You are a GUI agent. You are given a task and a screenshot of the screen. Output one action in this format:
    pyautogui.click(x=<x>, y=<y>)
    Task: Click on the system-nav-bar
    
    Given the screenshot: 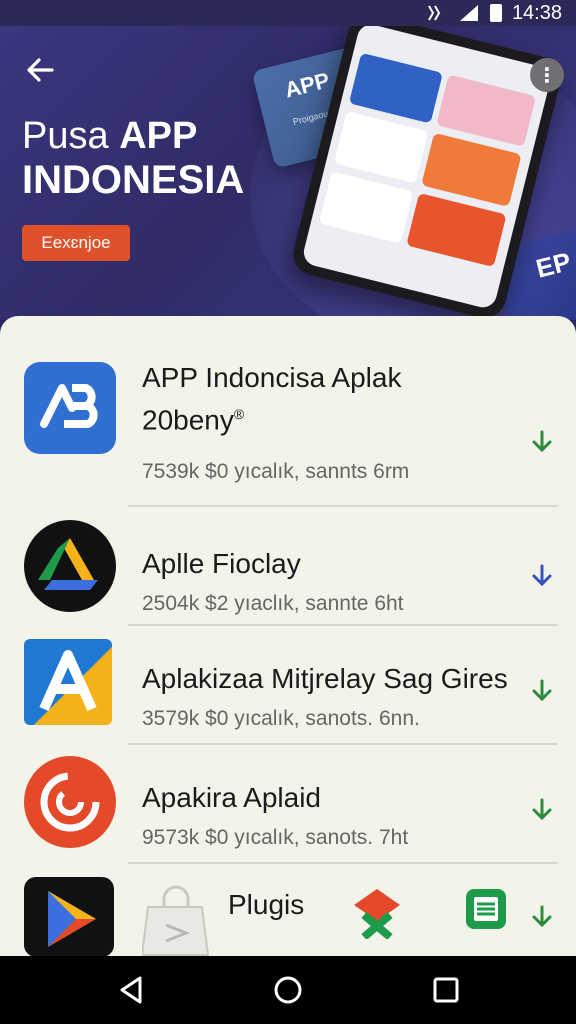 What is the action you would take?
    pyautogui.click(x=288, y=990)
    